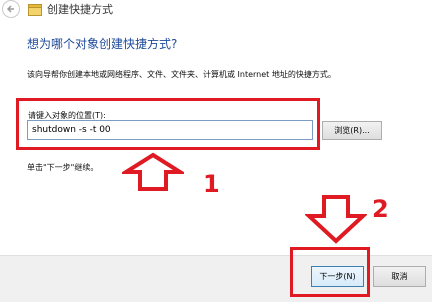  Describe the element at coordinates (168, 124) in the screenshot. I see `highlight-box-location` at that location.